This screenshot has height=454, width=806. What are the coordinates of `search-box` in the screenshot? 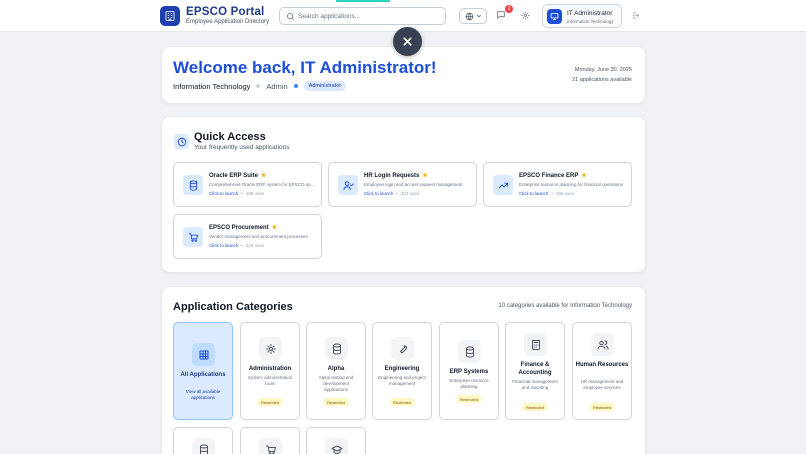 It's located at (362, 16).